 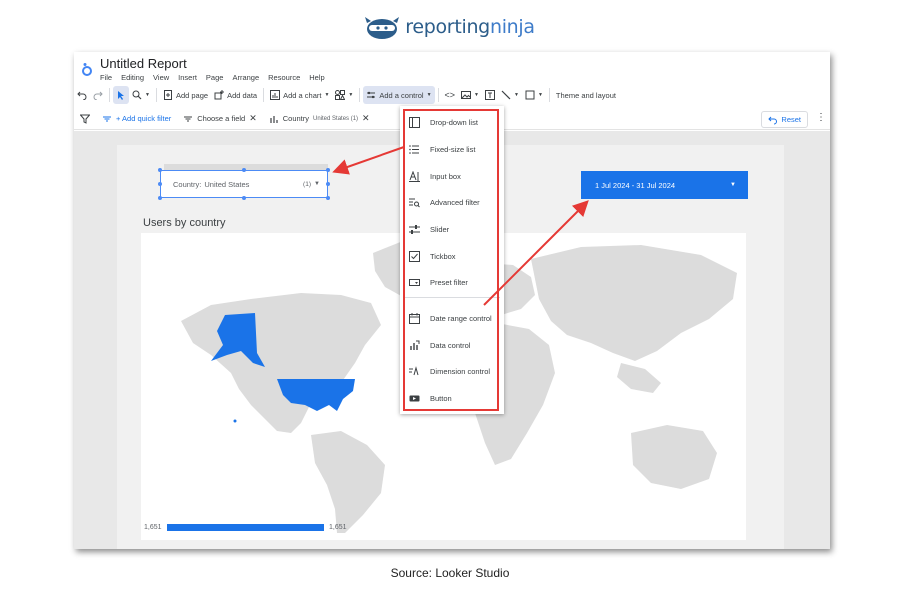 I want to click on map-region-south-america, so click(x=348, y=482).